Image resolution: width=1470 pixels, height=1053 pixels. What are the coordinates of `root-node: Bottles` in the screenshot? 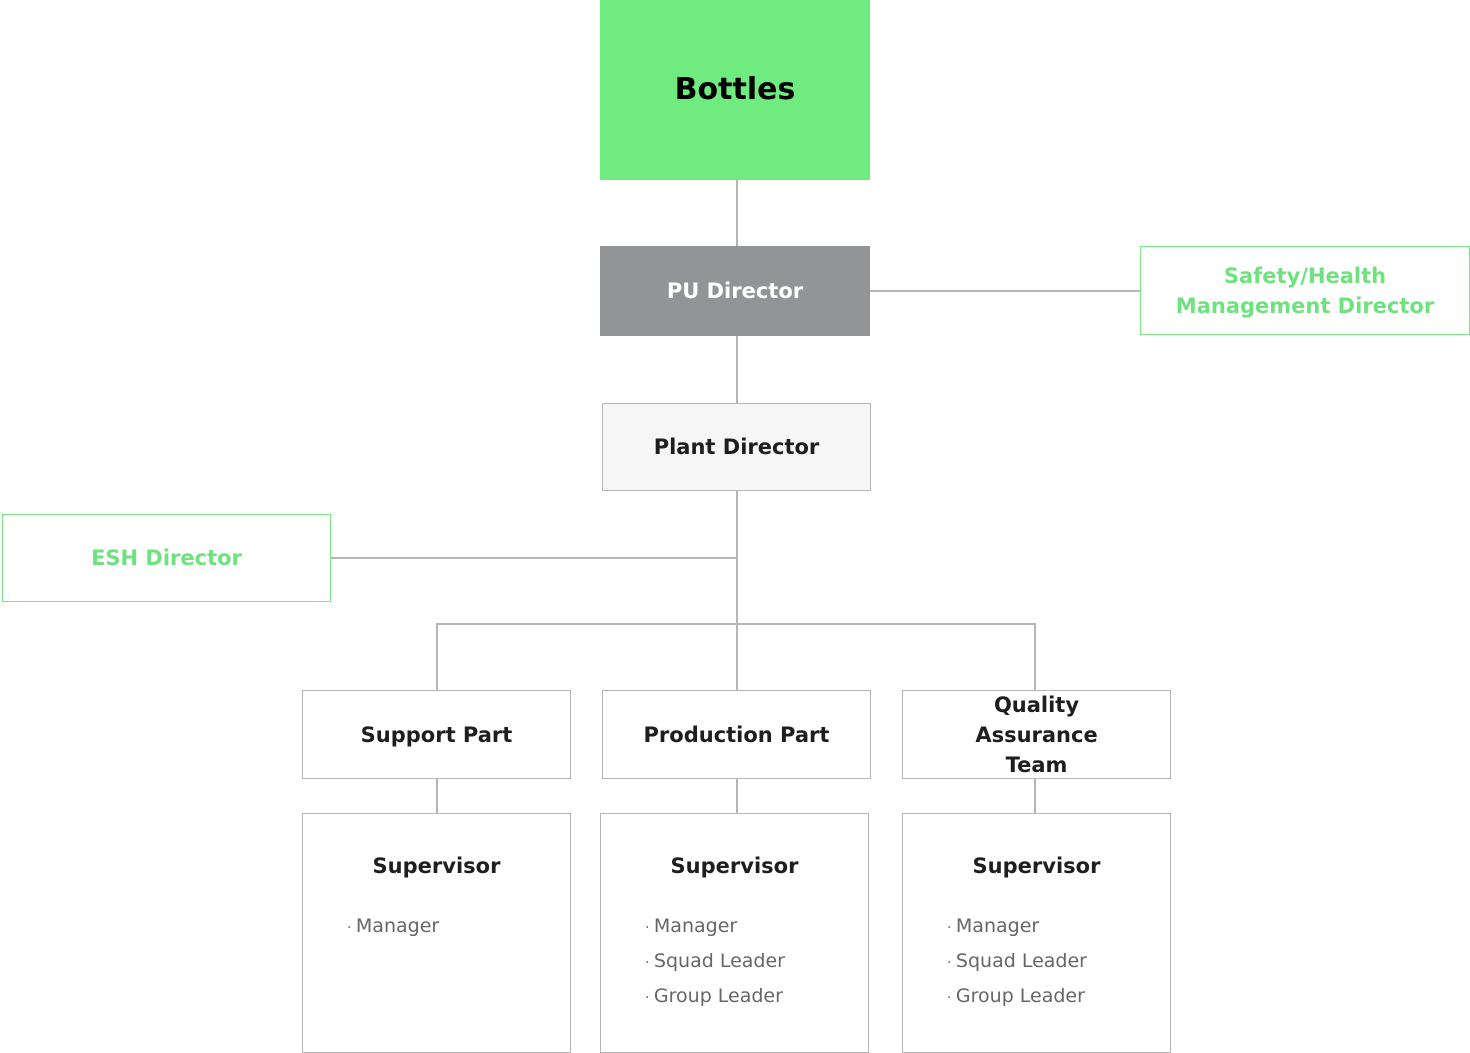 It's located at (735, 90).